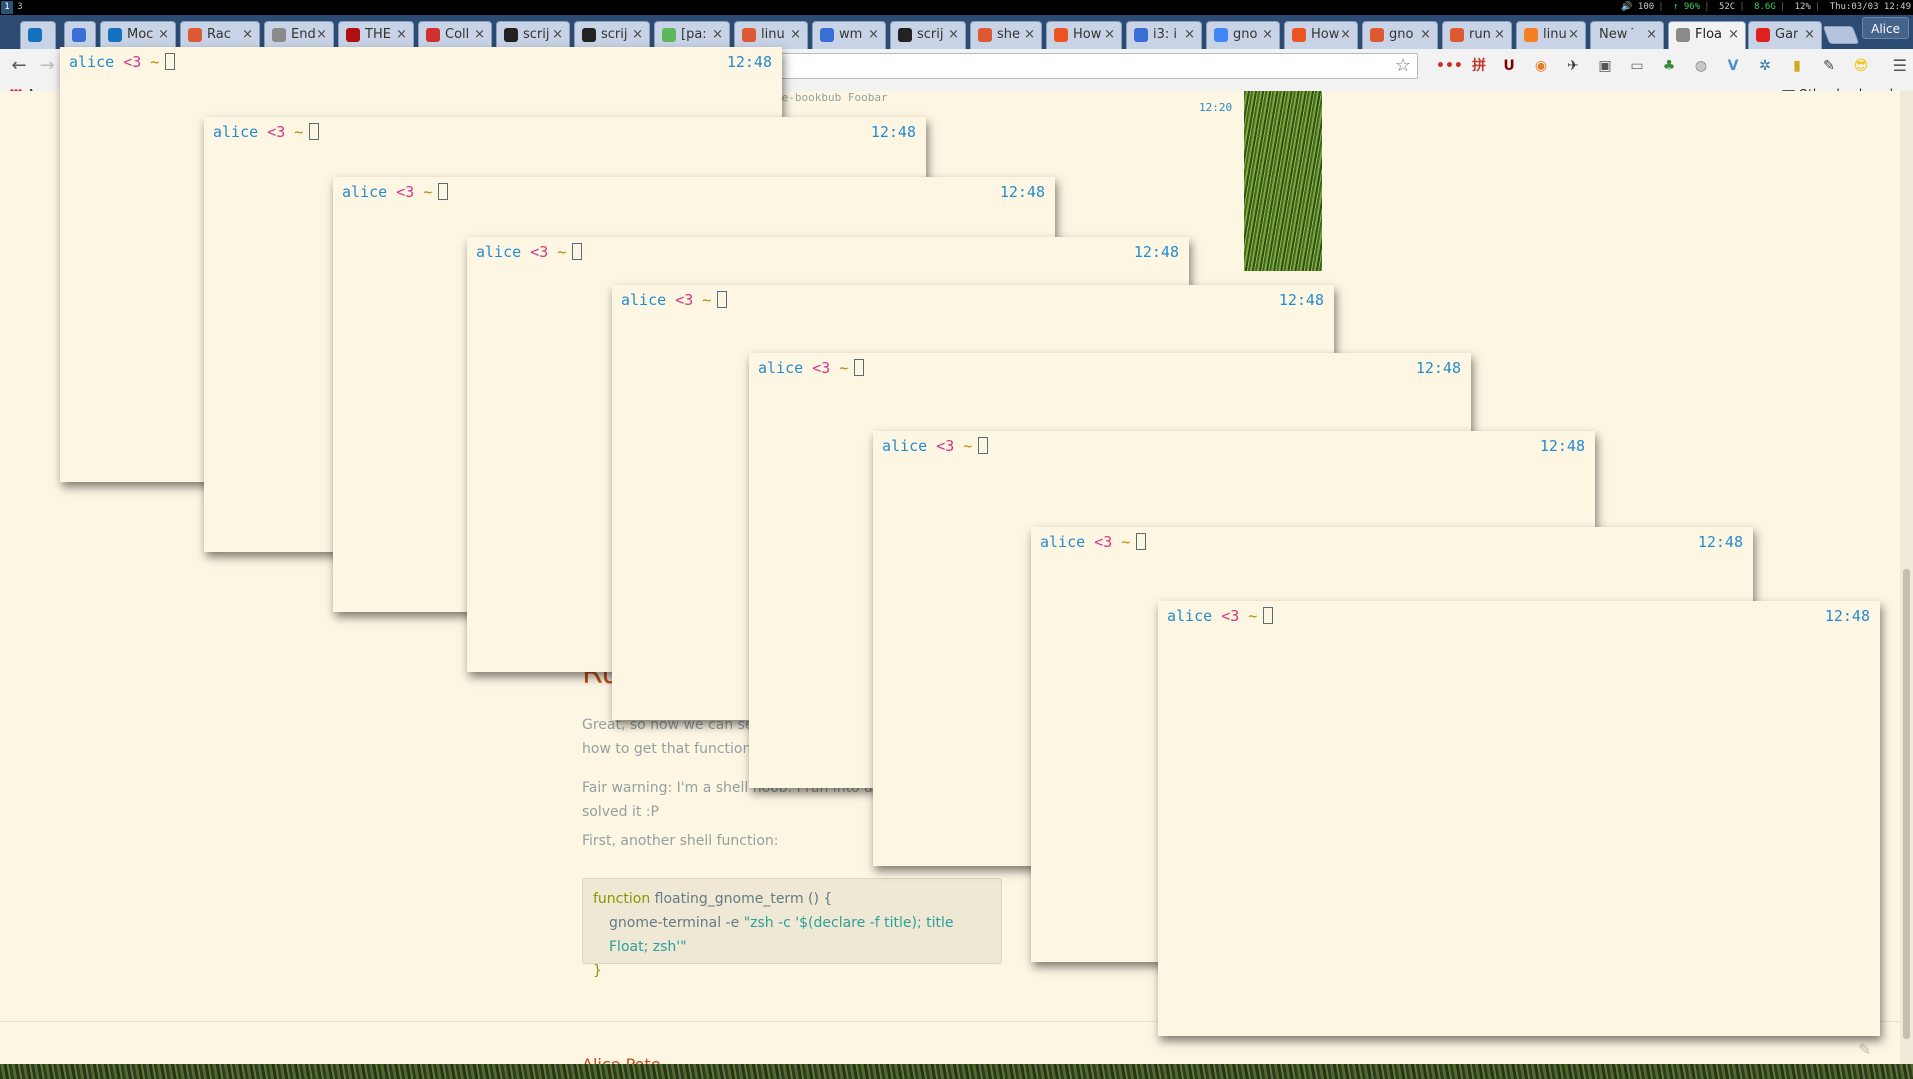 Image resolution: width=1913 pixels, height=1079 pixels. What do you see at coordinates (303, 34) in the screenshot?
I see `tab-label: End` at bounding box center [303, 34].